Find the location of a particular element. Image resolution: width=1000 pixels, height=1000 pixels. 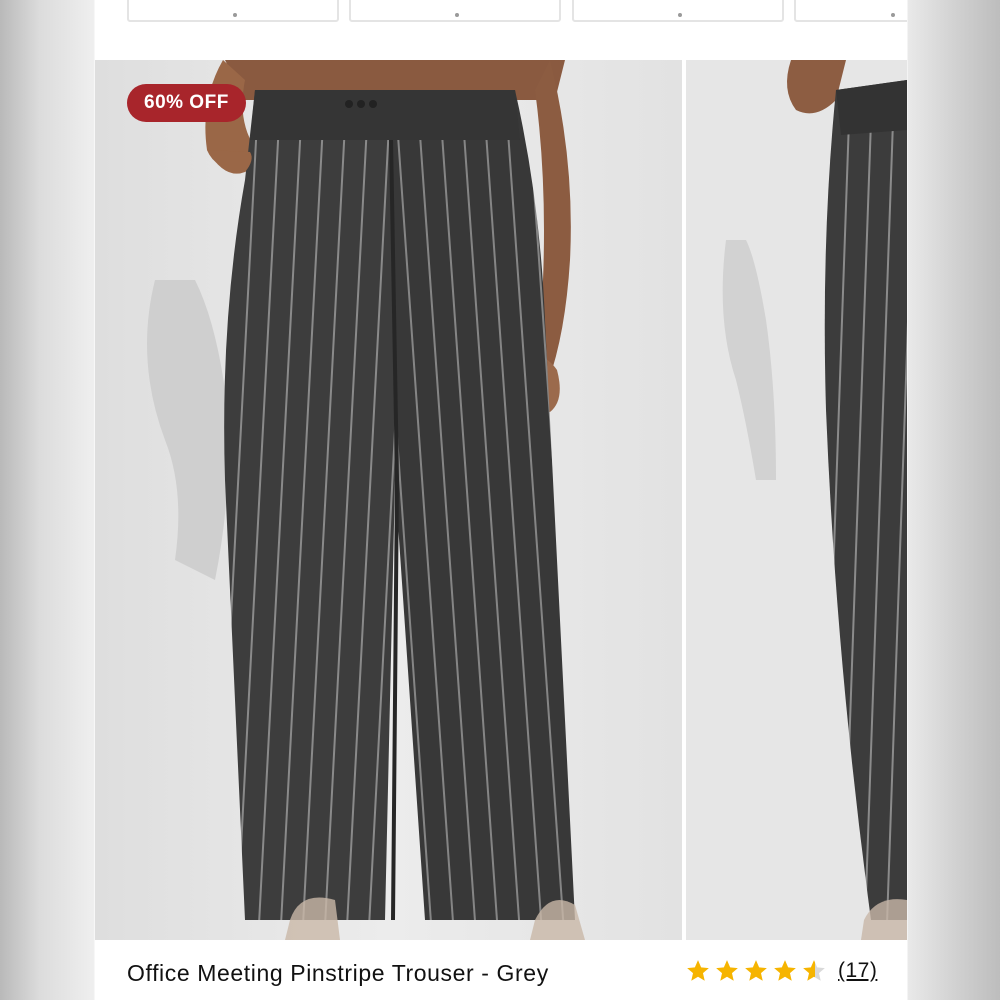

filter-chip-row is located at coordinates (501, 11).